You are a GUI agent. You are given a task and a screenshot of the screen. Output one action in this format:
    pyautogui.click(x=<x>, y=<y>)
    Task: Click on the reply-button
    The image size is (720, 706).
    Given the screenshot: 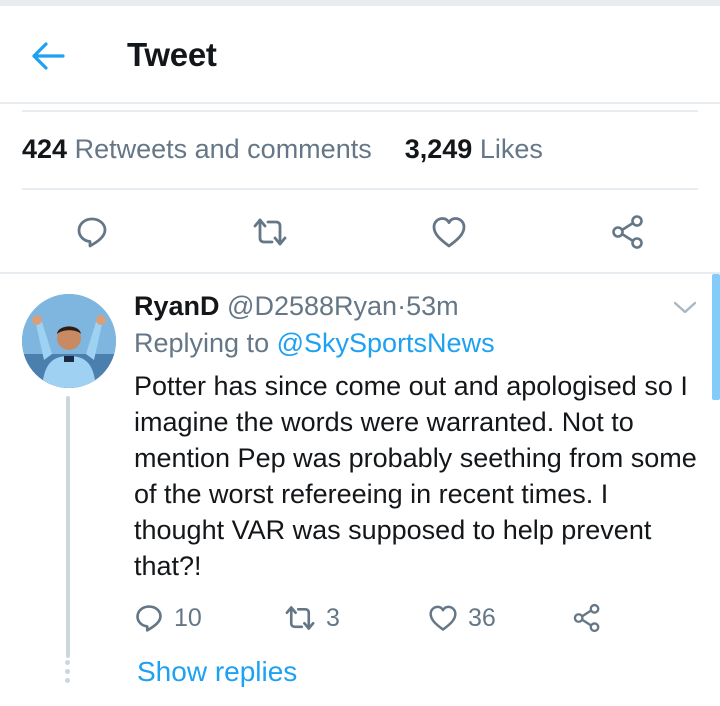 What is the action you would take?
    pyautogui.click(x=92, y=232)
    